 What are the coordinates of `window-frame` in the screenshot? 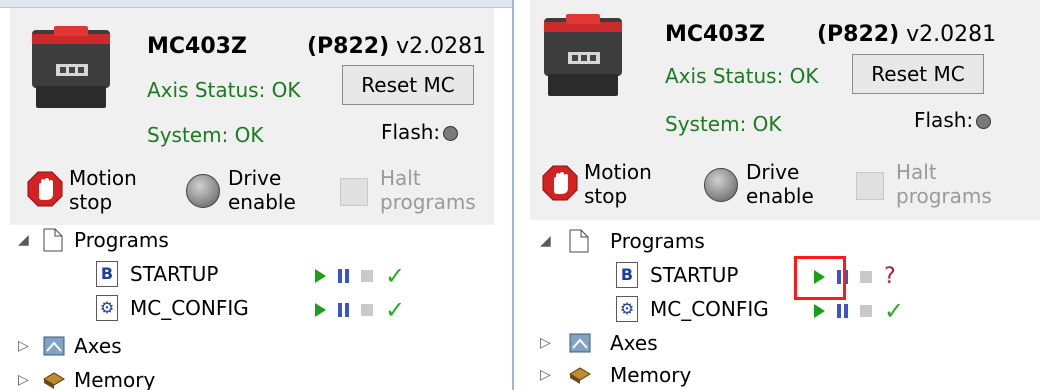 It's located at (256, 4).